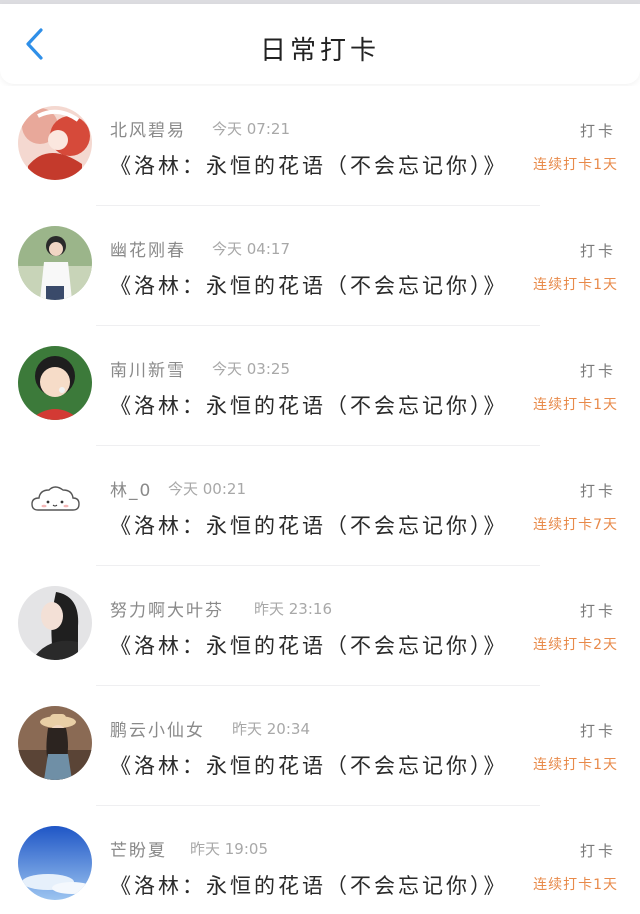 The width and height of the screenshot is (640, 914). I want to click on checkin-time: 今天 04:17, so click(251, 249).